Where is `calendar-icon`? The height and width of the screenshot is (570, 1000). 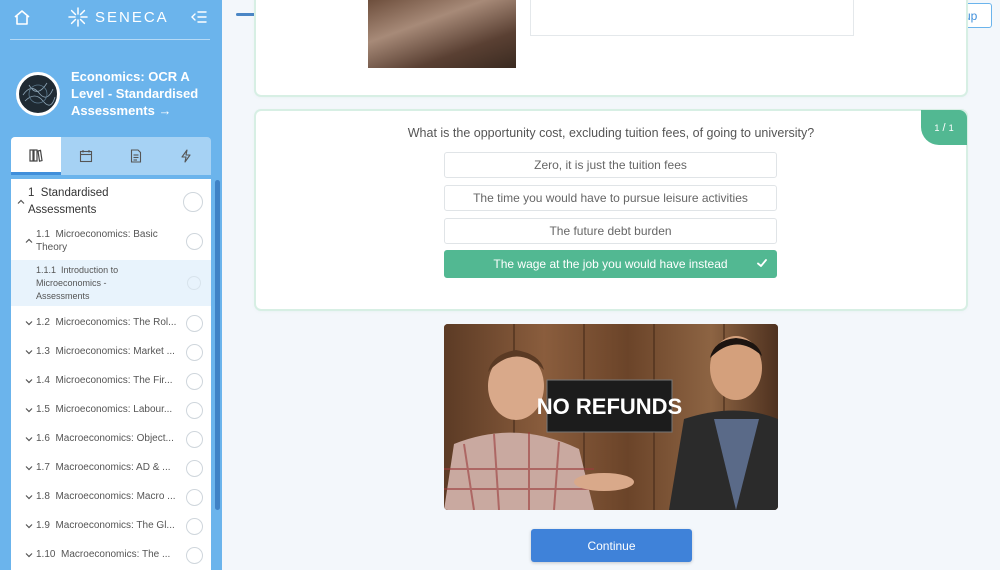
calendar-icon is located at coordinates (86, 156).